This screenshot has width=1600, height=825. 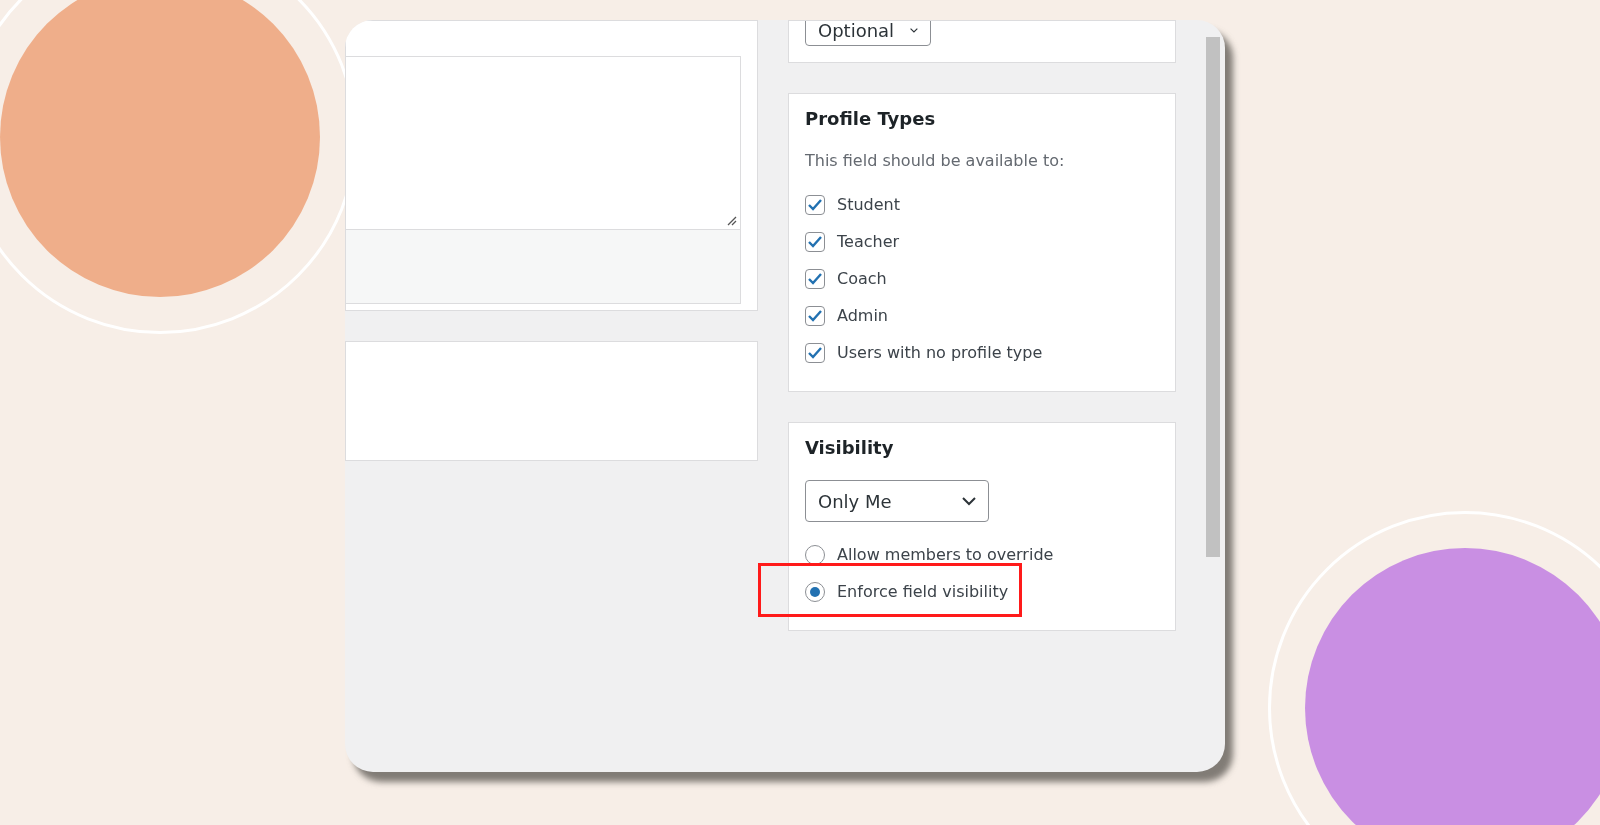 I want to click on section-description: This field should be available to:, so click(x=935, y=160).